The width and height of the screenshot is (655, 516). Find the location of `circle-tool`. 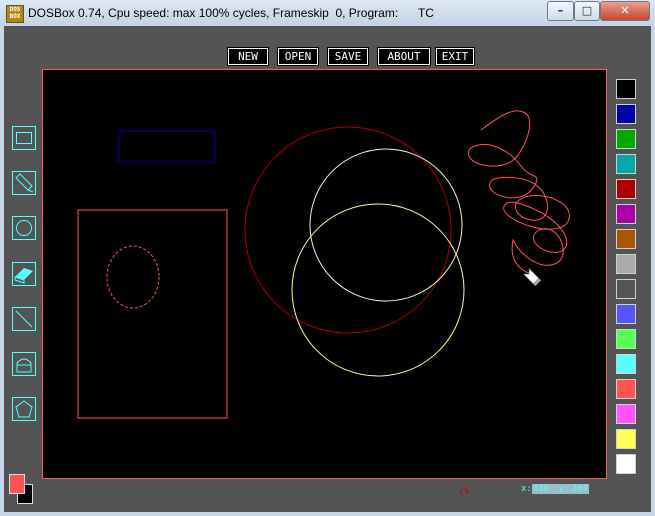

circle-tool is located at coordinates (24, 228).